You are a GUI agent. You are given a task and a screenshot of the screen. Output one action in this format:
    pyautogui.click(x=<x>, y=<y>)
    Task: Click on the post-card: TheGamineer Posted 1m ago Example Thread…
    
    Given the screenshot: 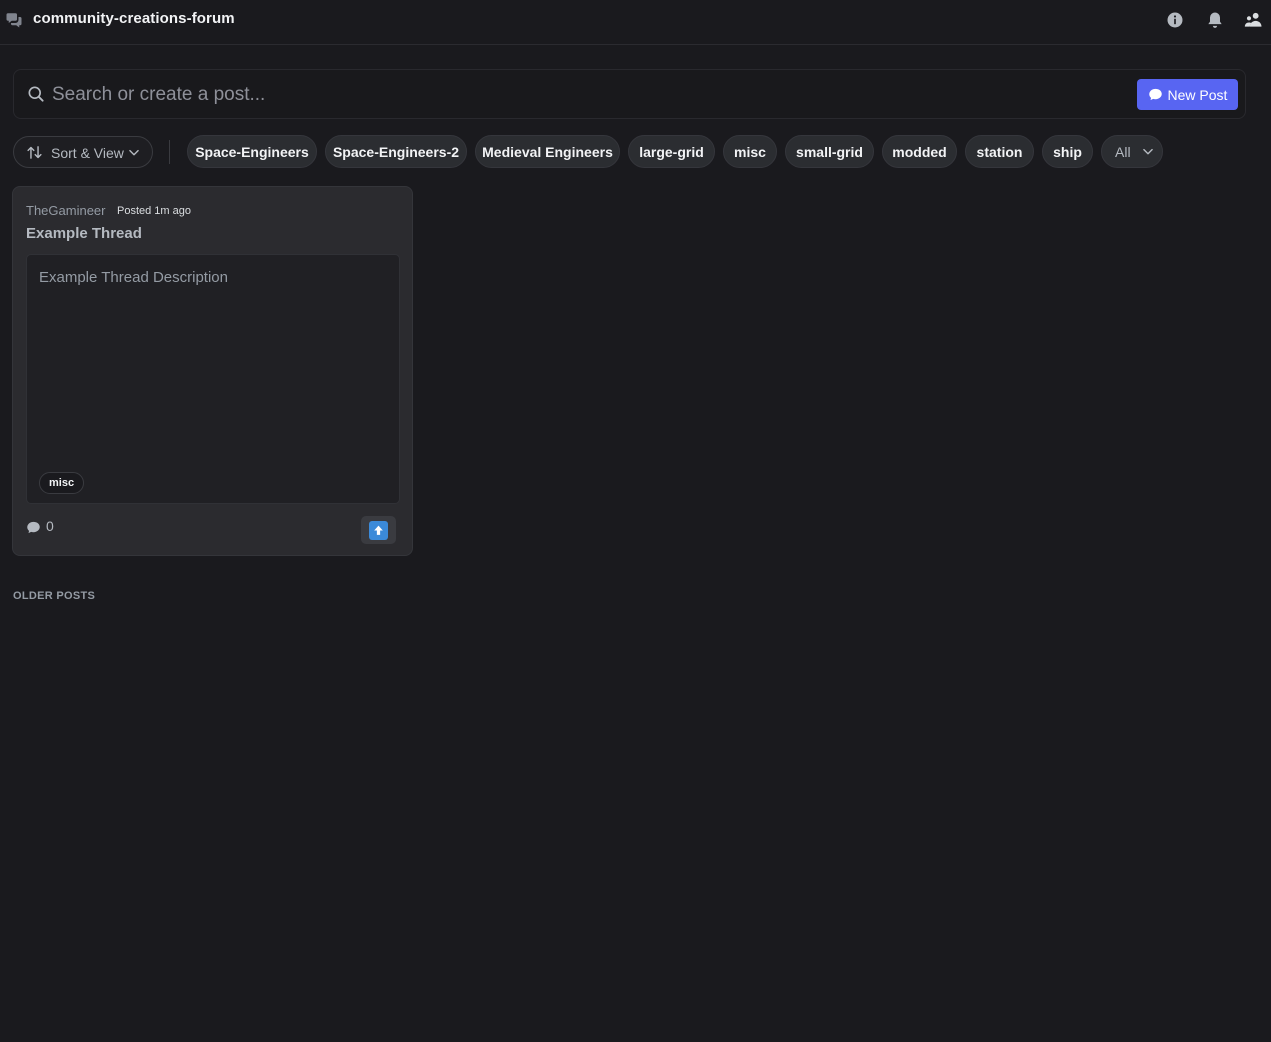 What is the action you would take?
    pyautogui.click(x=212, y=371)
    